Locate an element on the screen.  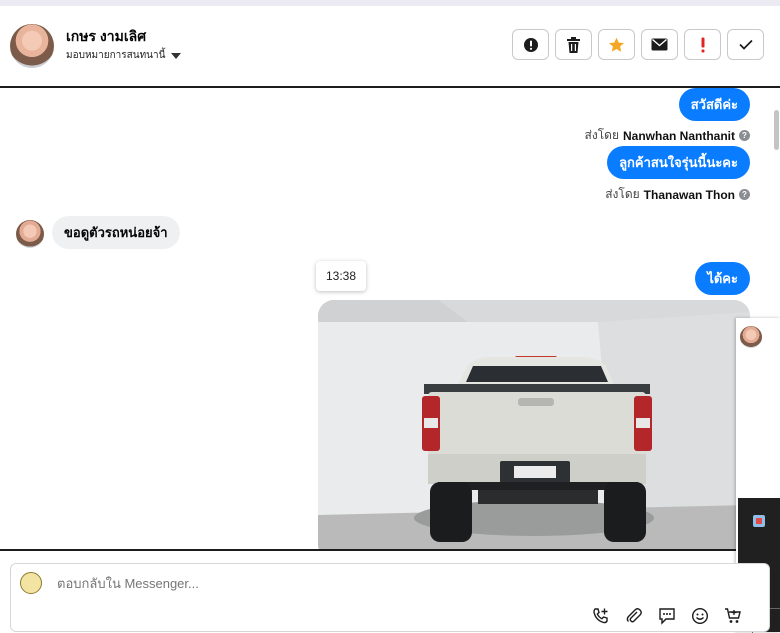
contact-avatar-small is located at coordinates (30, 234).